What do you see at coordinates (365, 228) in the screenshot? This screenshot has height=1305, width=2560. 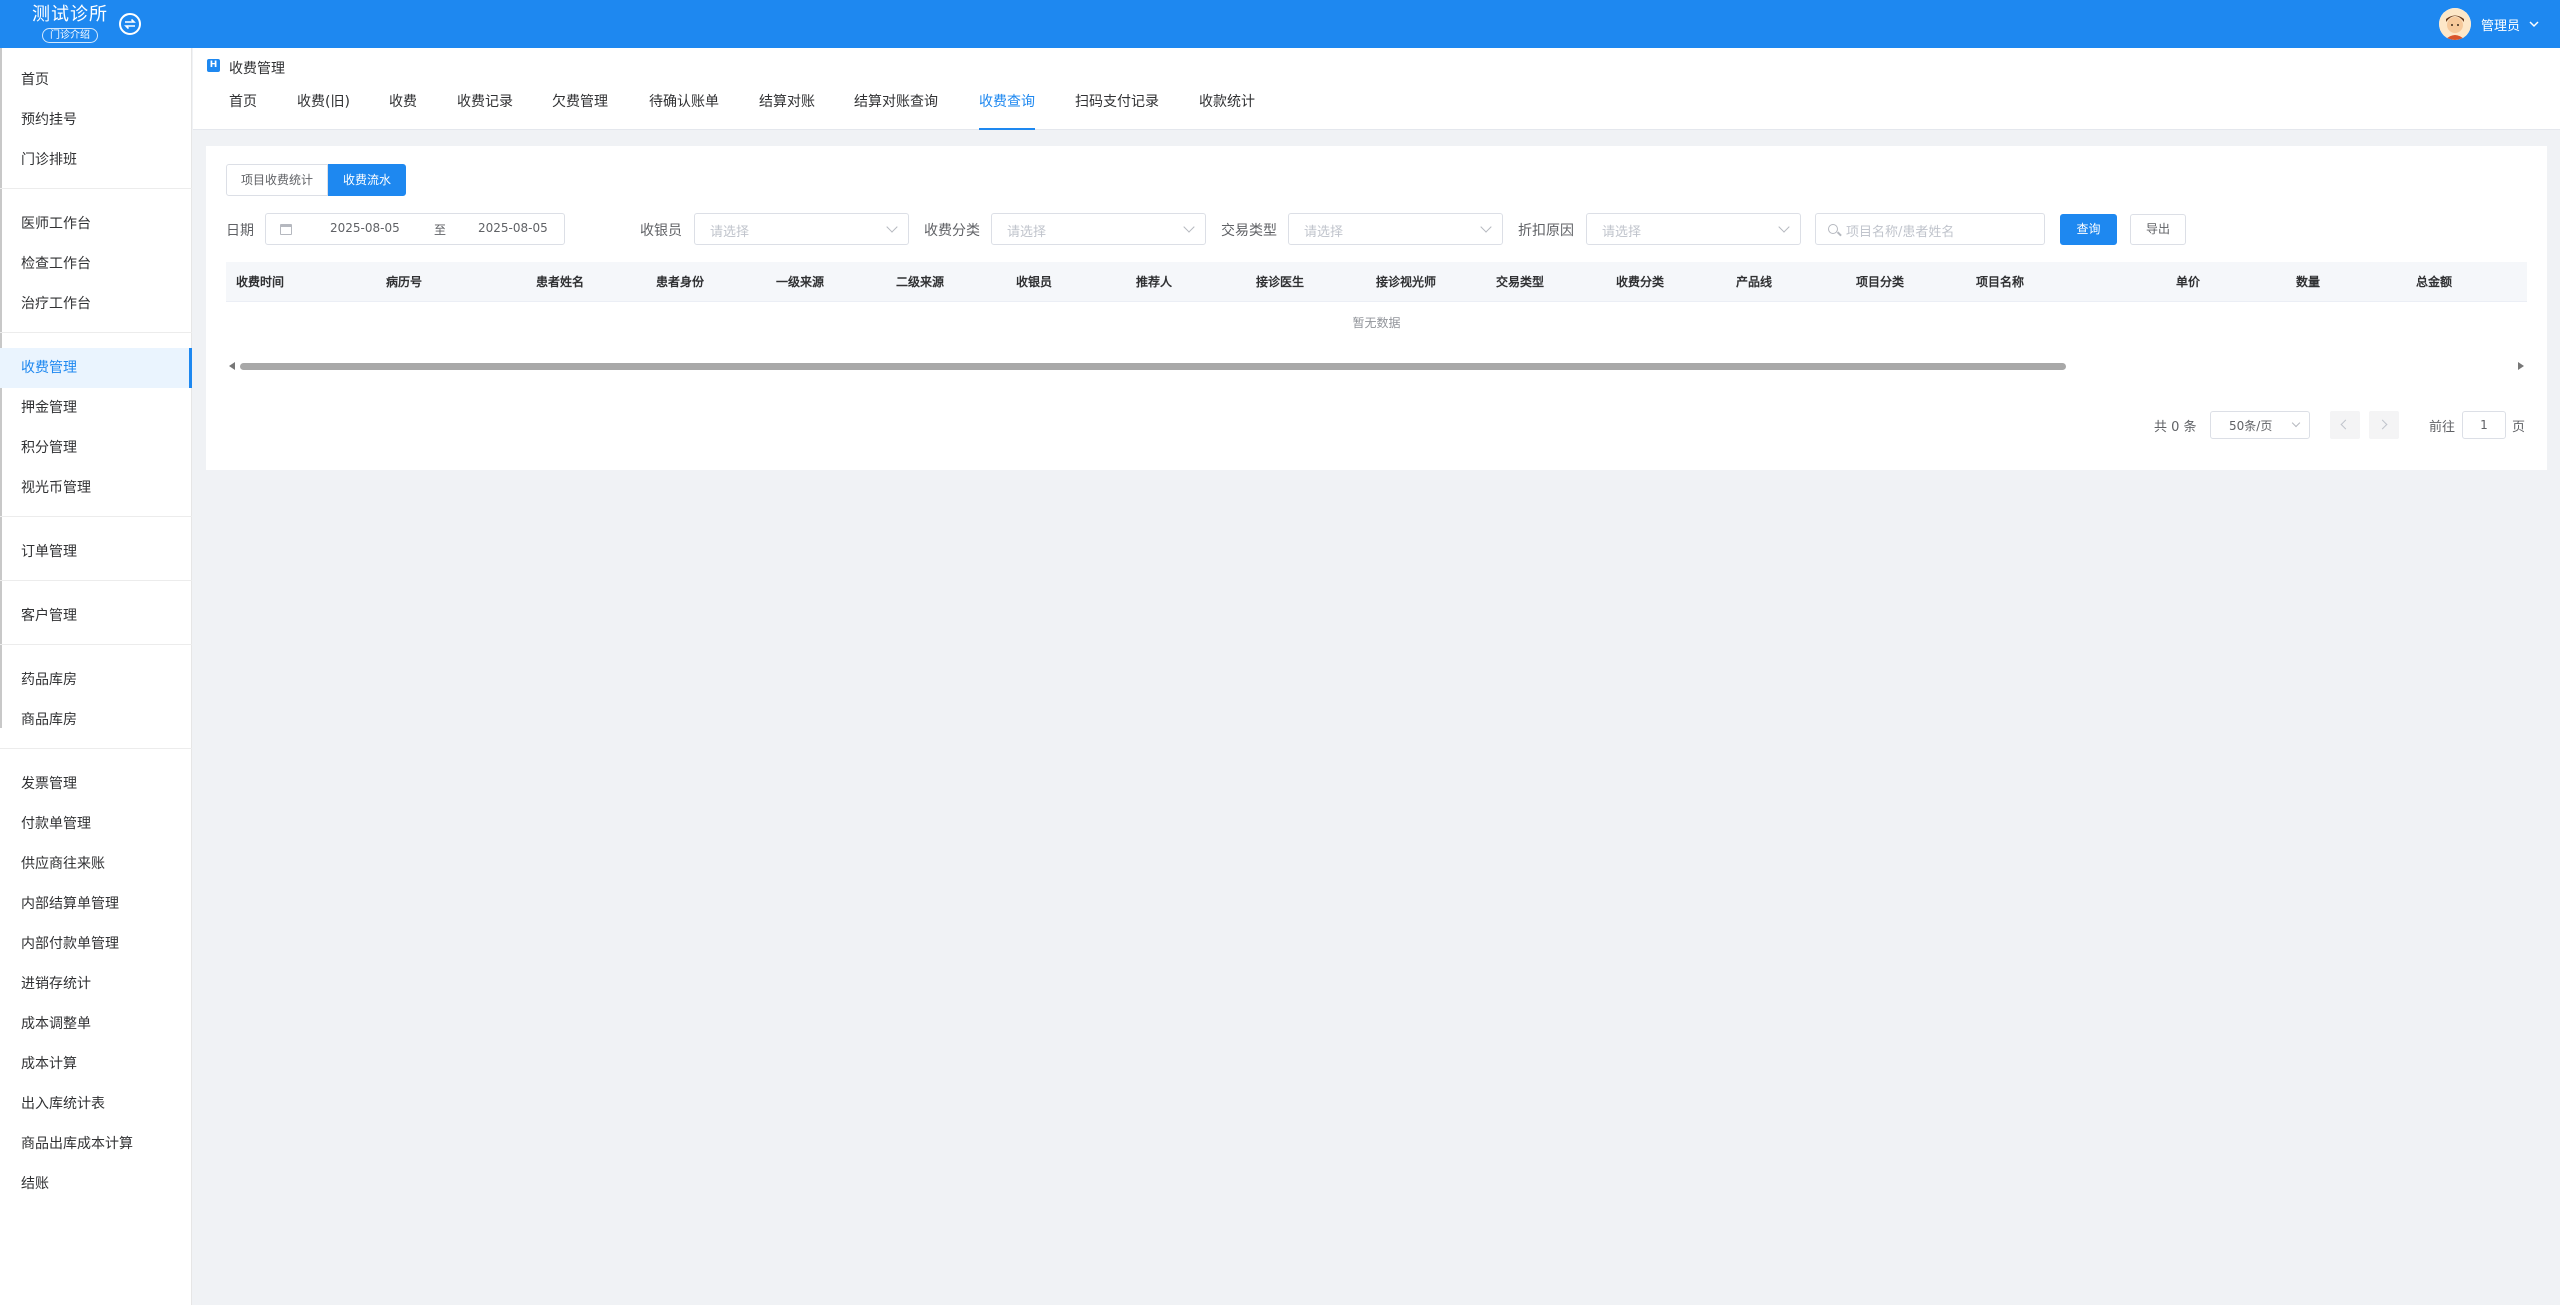 I see `date-start: 2025-08-05` at bounding box center [365, 228].